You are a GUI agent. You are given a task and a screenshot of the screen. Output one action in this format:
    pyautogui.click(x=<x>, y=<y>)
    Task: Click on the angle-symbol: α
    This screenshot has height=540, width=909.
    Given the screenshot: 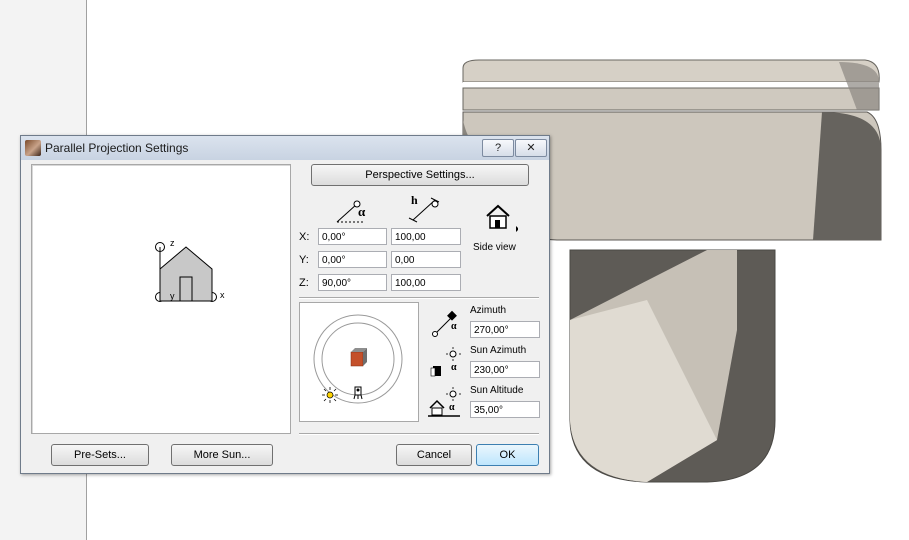 What is the action you would take?
    pyautogui.click(x=362, y=211)
    